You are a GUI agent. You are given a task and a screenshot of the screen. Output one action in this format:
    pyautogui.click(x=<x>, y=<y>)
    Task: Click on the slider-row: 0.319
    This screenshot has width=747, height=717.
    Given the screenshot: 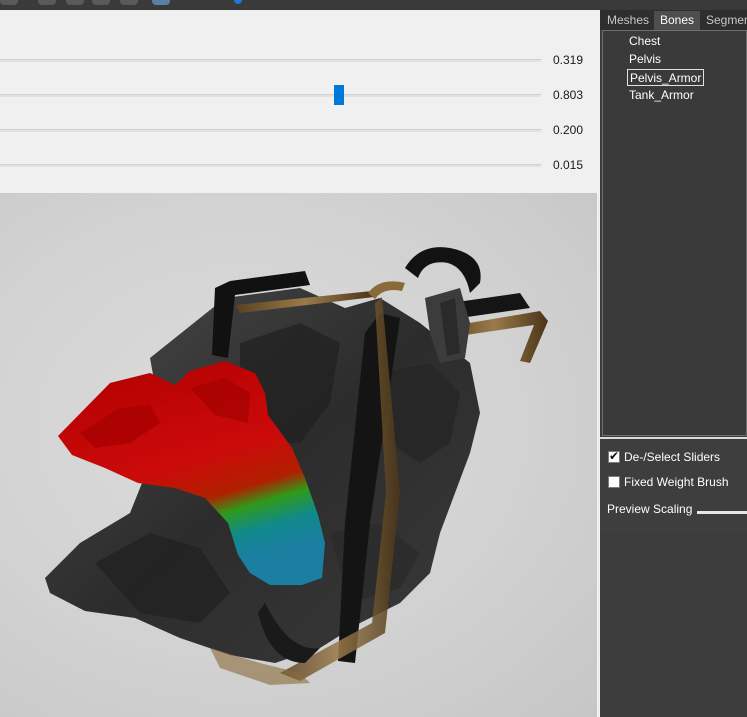 What is the action you would take?
    pyautogui.click(x=300, y=60)
    